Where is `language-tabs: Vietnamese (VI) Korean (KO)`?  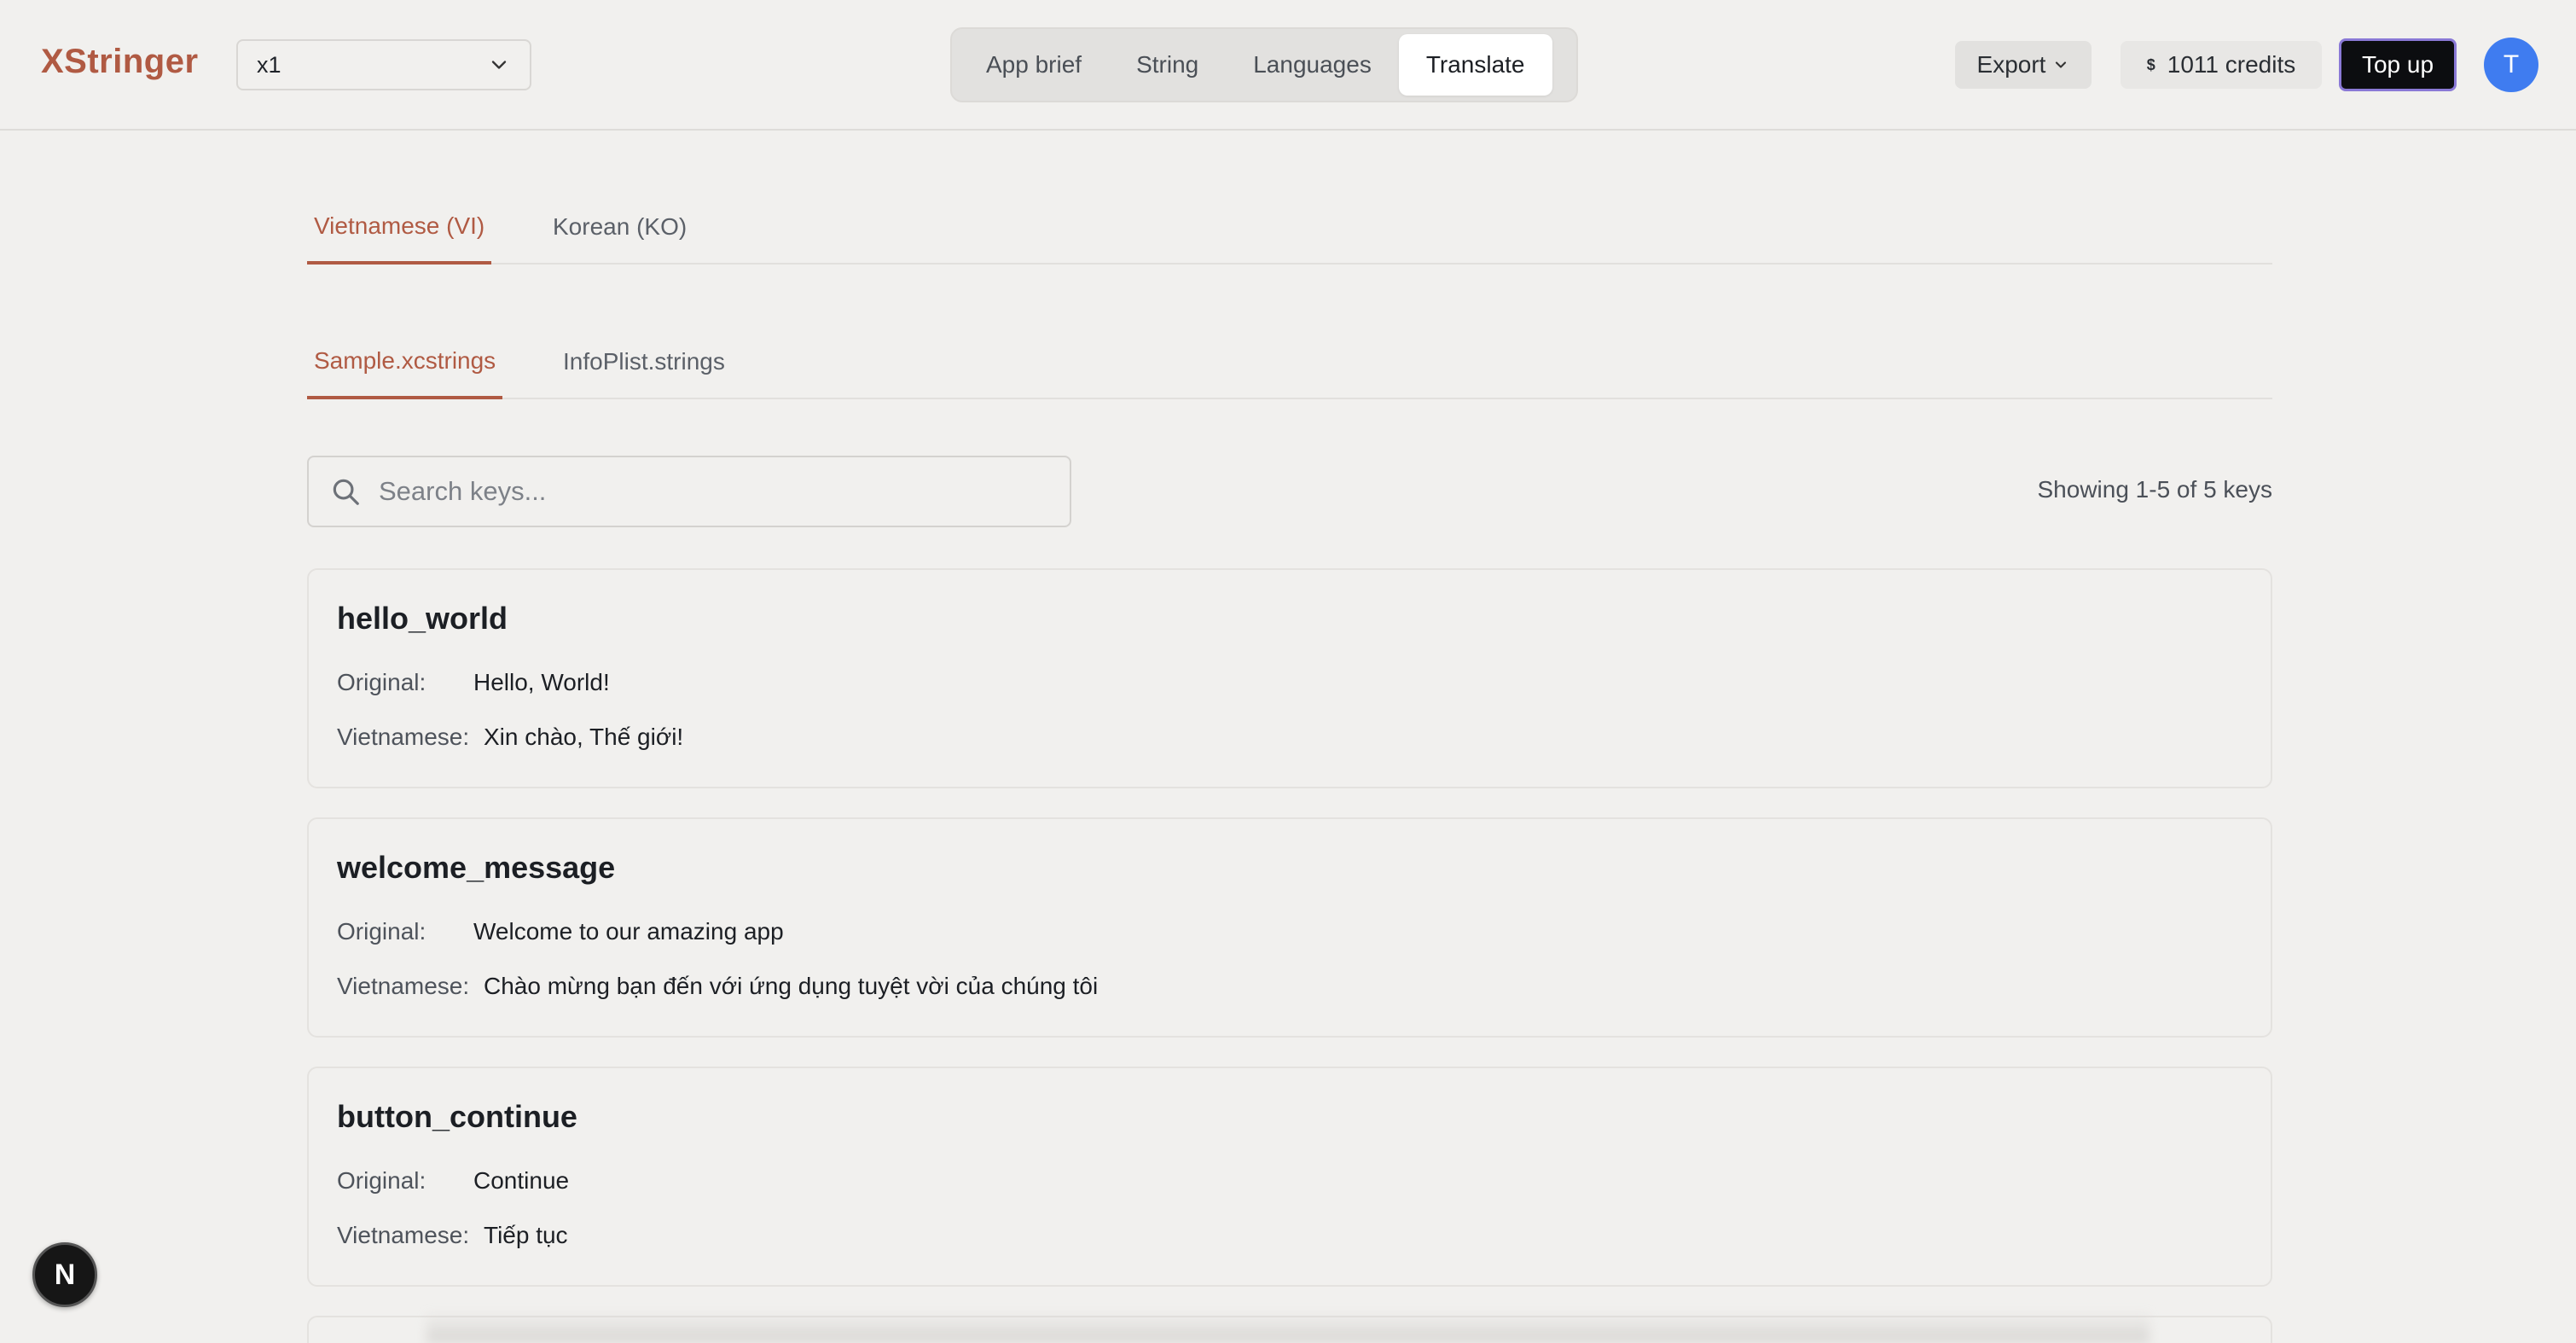 language-tabs: Vietnamese (VI) Korean (KO) is located at coordinates (1289, 228).